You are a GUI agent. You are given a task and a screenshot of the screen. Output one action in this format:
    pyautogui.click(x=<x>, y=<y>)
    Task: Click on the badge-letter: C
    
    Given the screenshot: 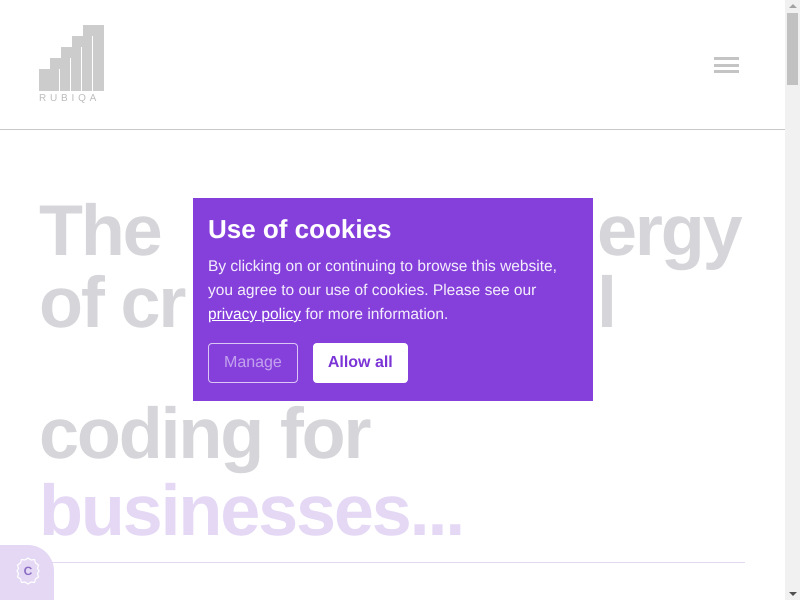 What is the action you would take?
    pyautogui.click(x=28, y=570)
    